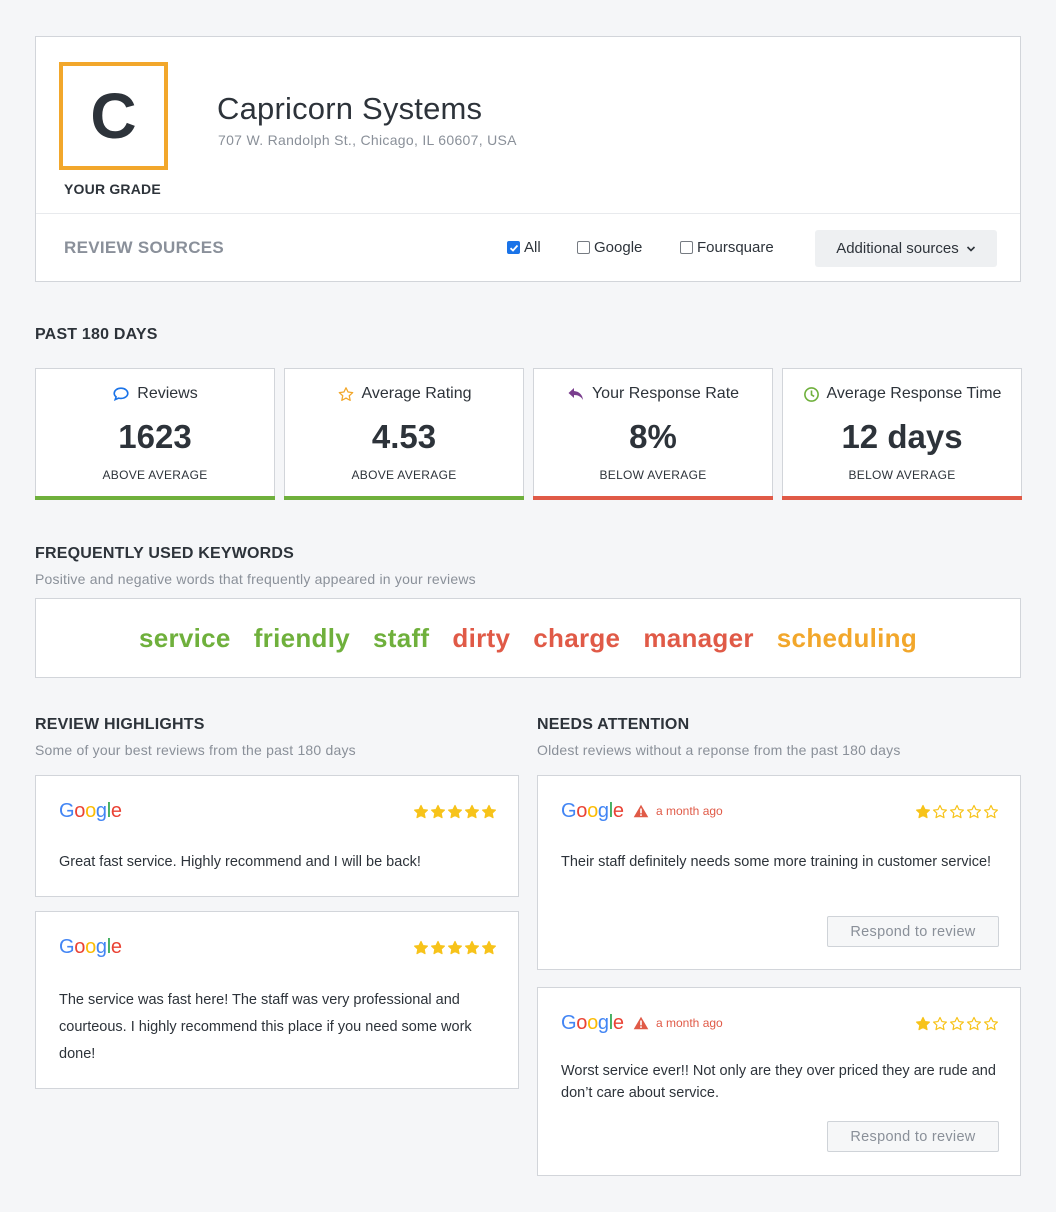 The image size is (1056, 1212). What do you see at coordinates (96, 334) in the screenshot?
I see `period-title: PAST 180 DAYS` at bounding box center [96, 334].